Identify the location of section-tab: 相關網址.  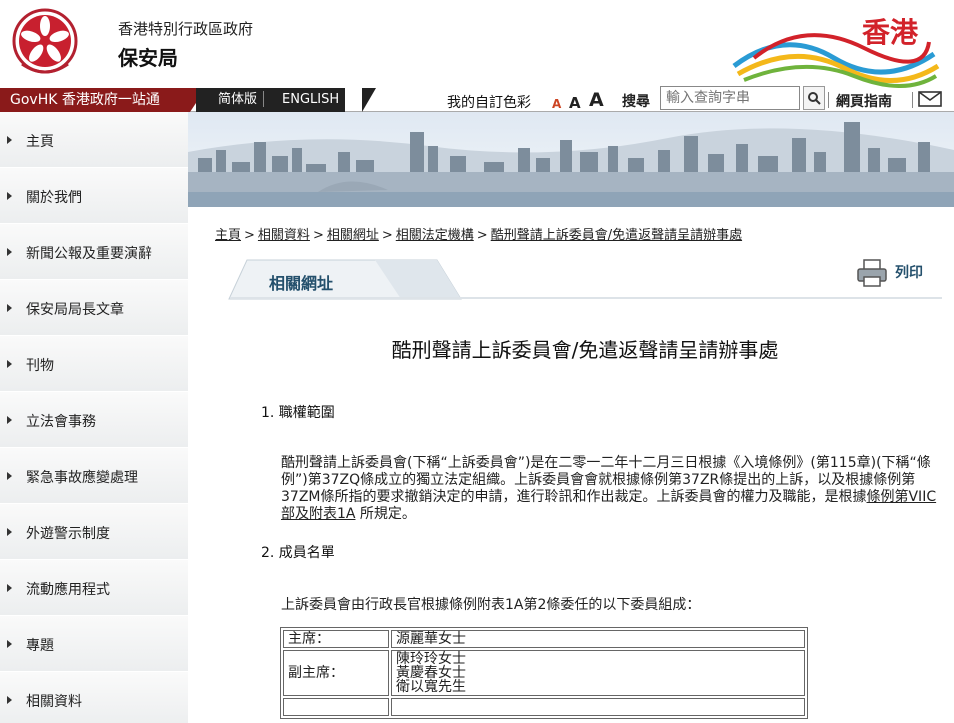
(345, 278).